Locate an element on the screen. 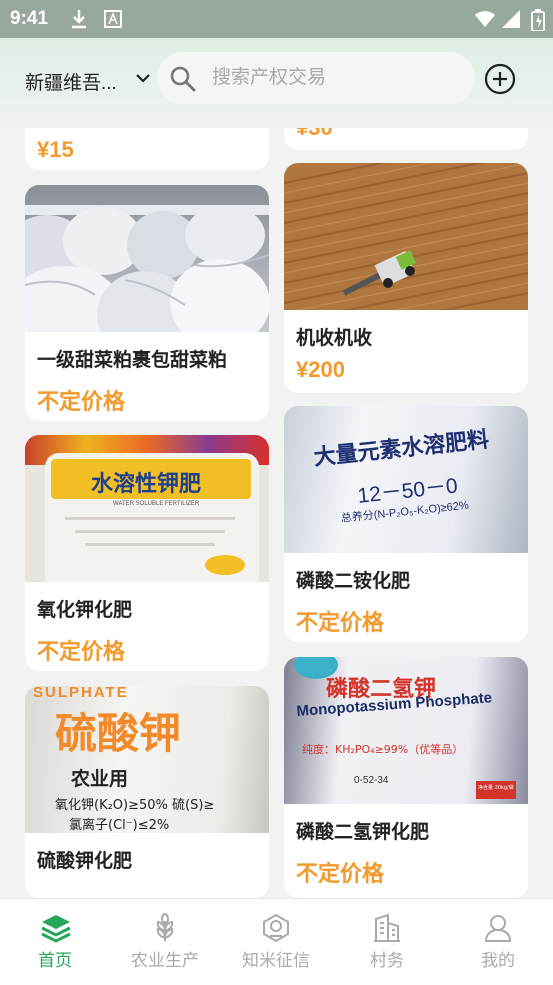  product-title: 氧化钾化肥 is located at coordinates (85, 610).